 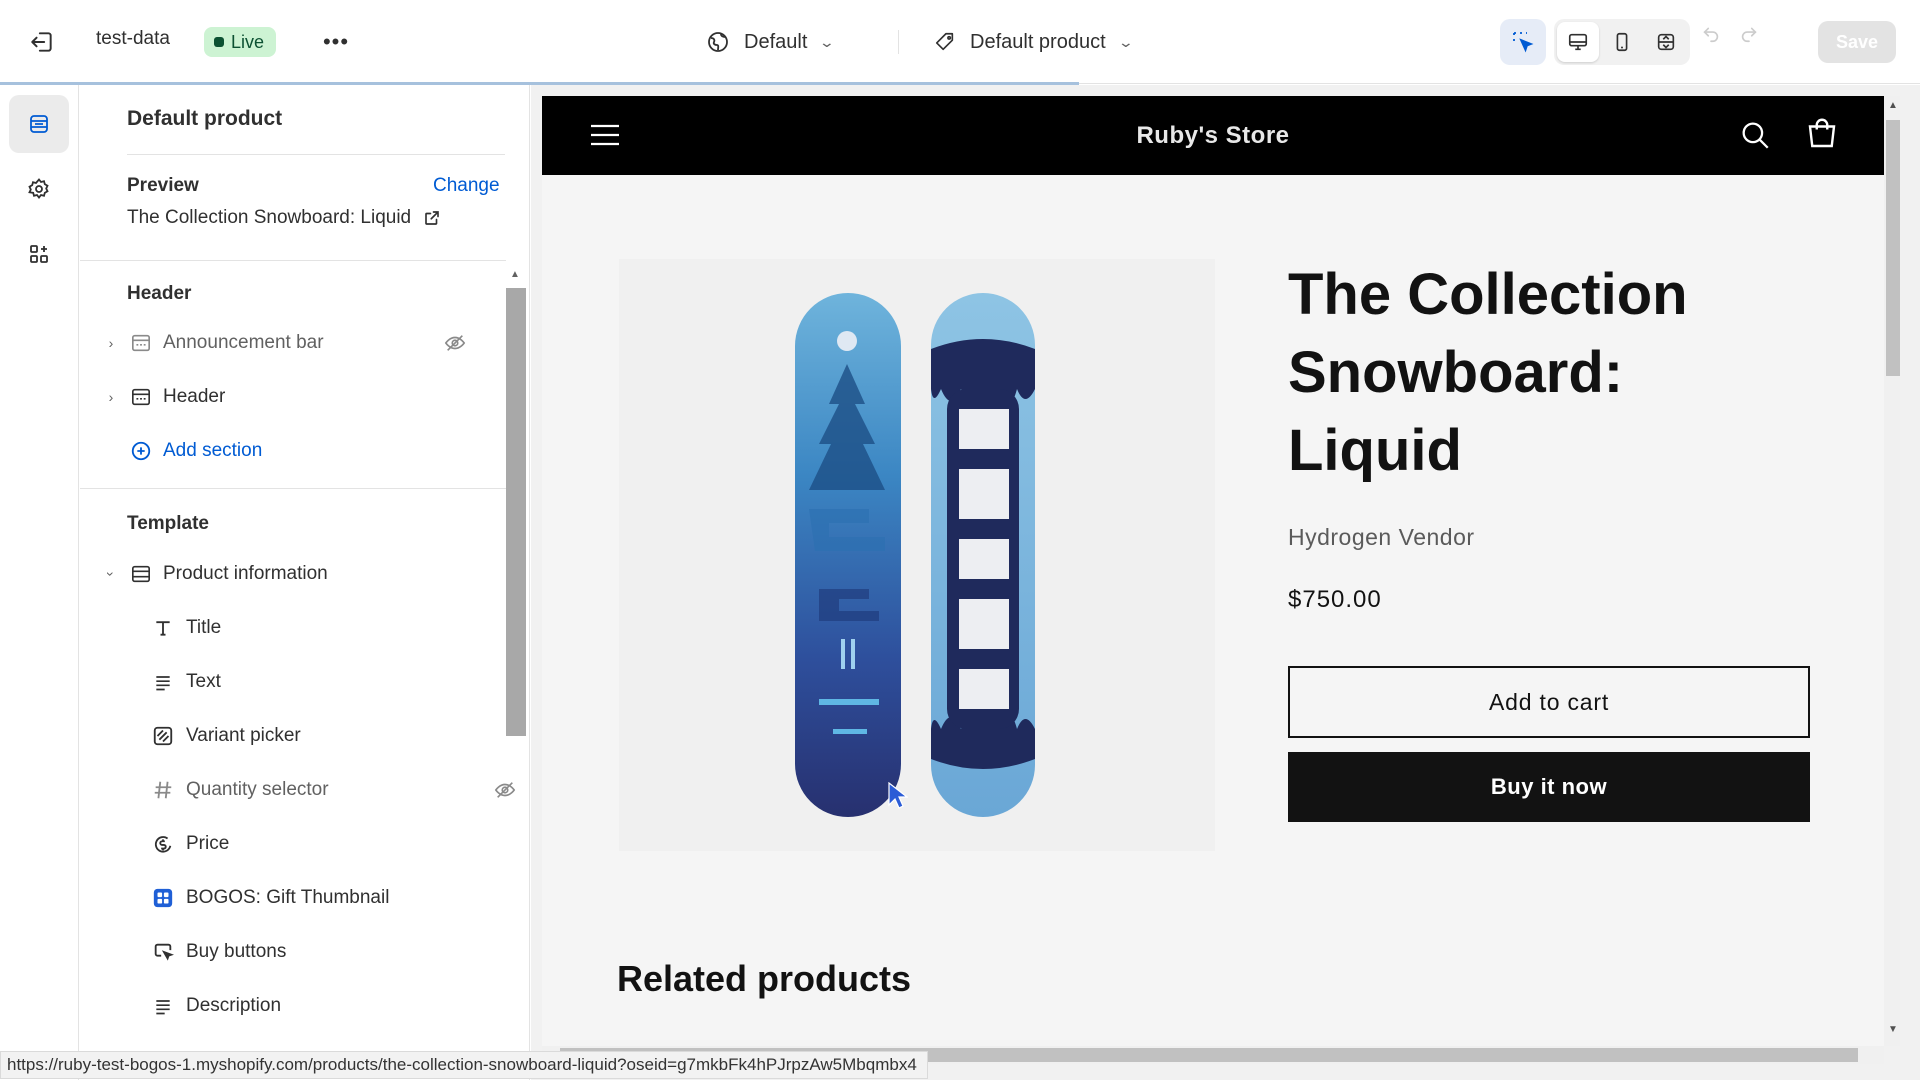 What do you see at coordinates (339, 790) in the screenshot?
I see `block-quantity-selector: Quantity selector` at bounding box center [339, 790].